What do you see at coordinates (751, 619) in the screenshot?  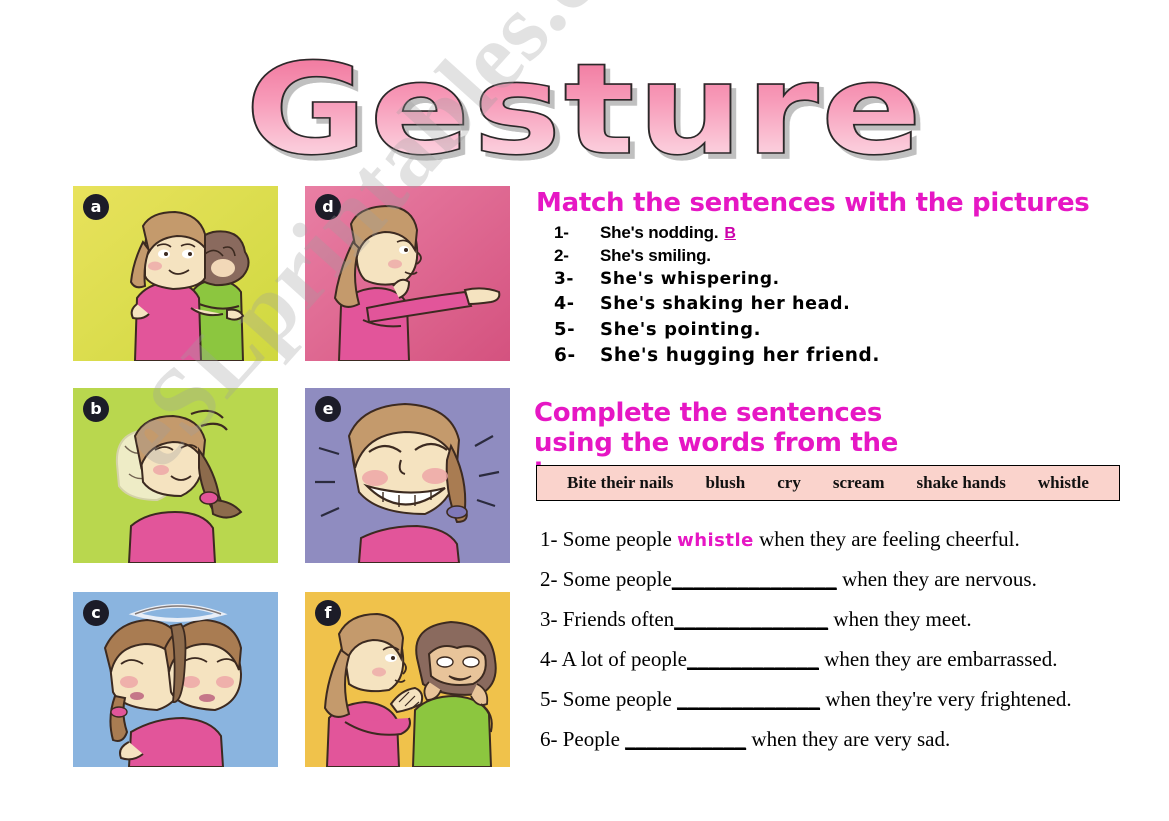 I see `fill-sentence-blank: ______________` at bounding box center [751, 619].